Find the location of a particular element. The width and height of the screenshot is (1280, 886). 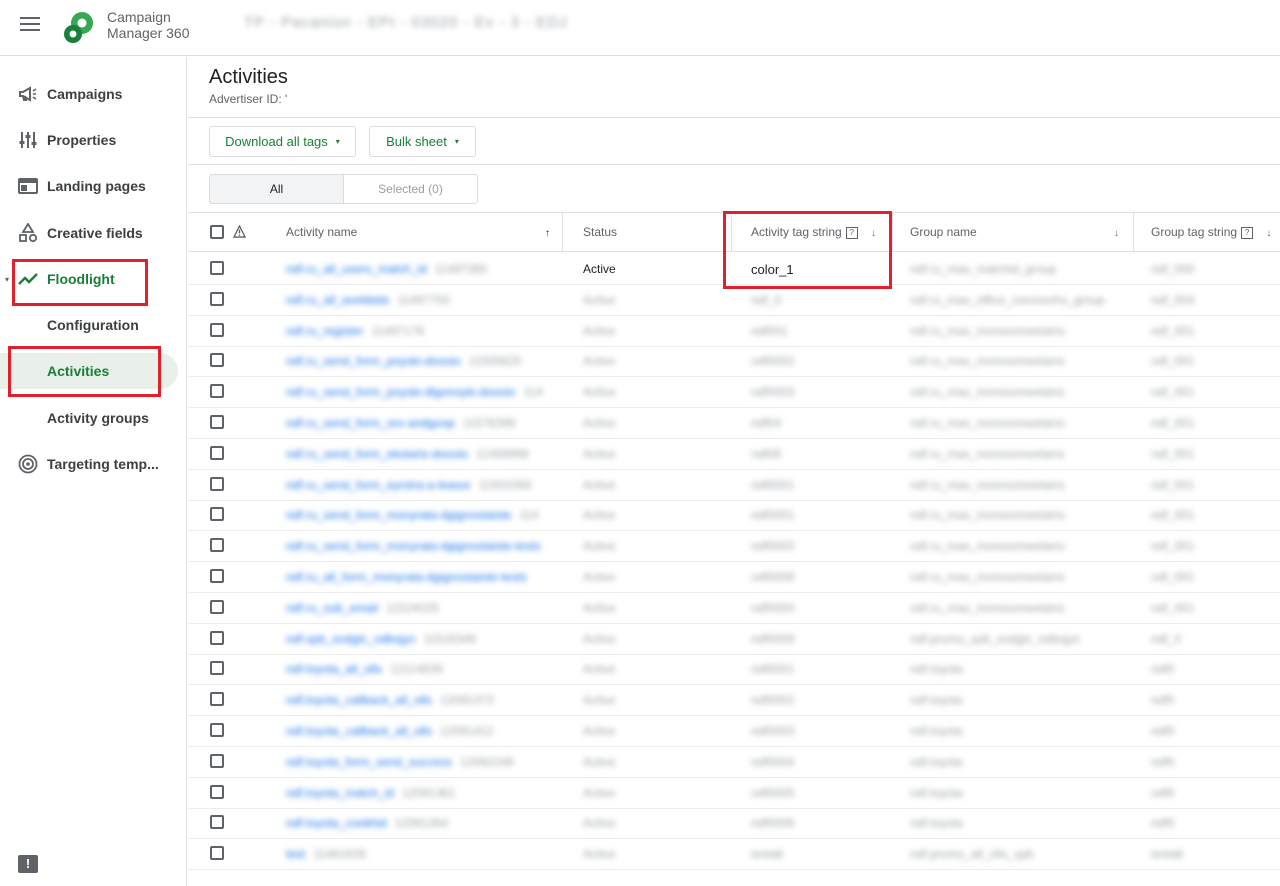

activity-name-cell: ndf.ru_all_users_match_id 11497385 is located at coordinates (386, 269).